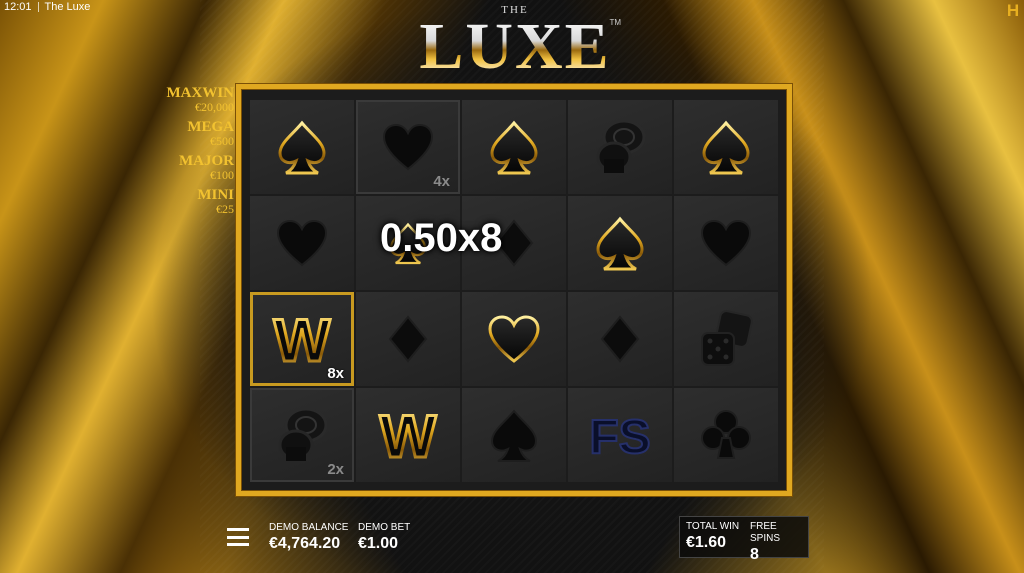 Image resolution: width=1024 pixels, height=573 pixels. I want to click on cell-r0c2, so click(514, 147).